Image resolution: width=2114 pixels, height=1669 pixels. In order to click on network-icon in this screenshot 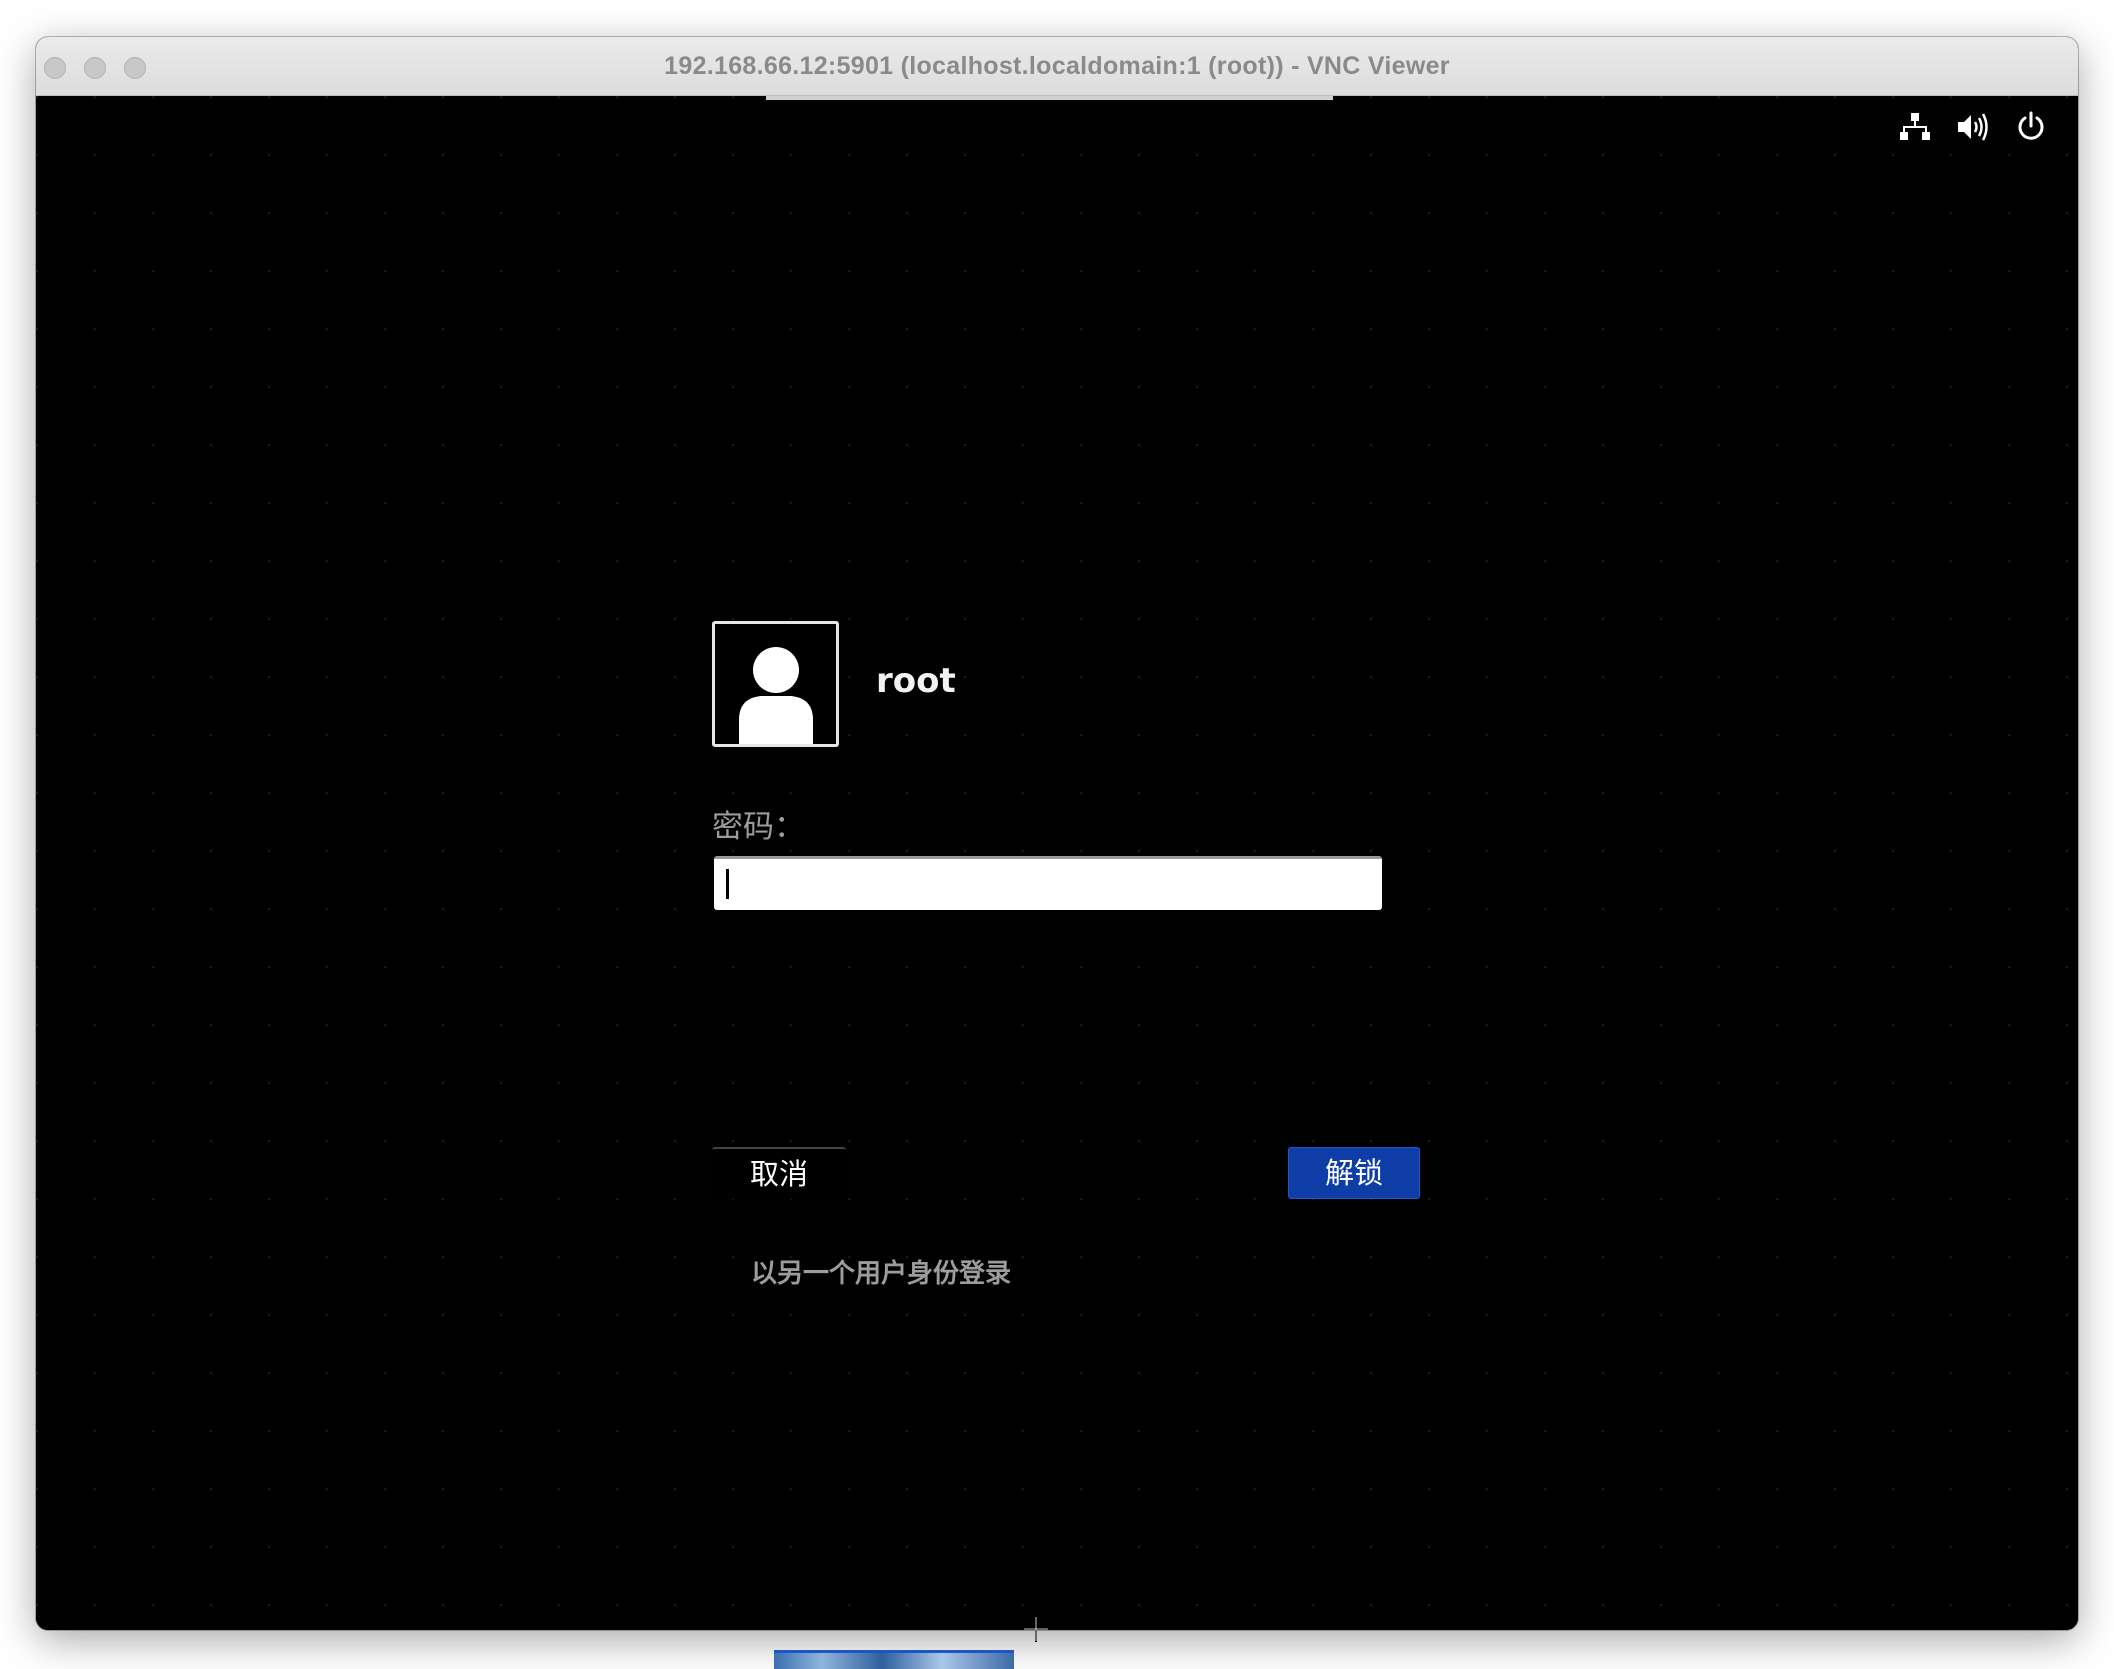, I will do `click(1915, 127)`.